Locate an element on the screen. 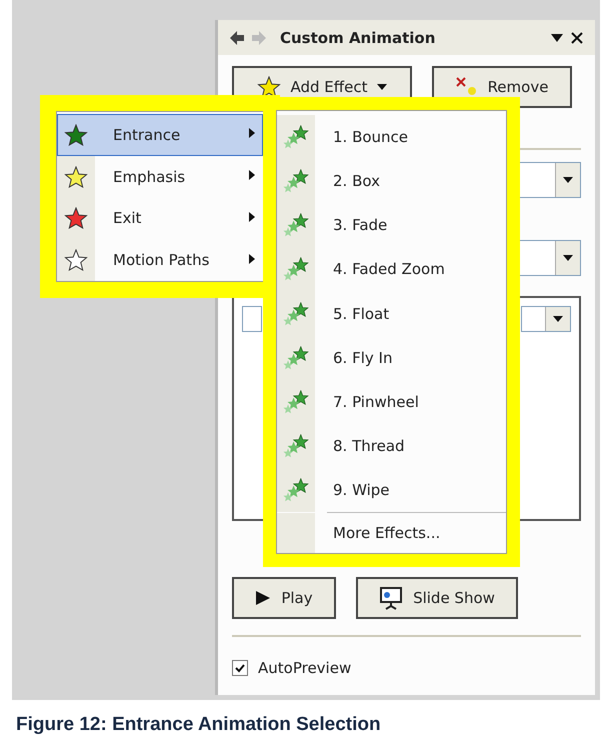 The width and height of the screenshot is (605, 746). play-button: Play is located at coordinates (284, 598).